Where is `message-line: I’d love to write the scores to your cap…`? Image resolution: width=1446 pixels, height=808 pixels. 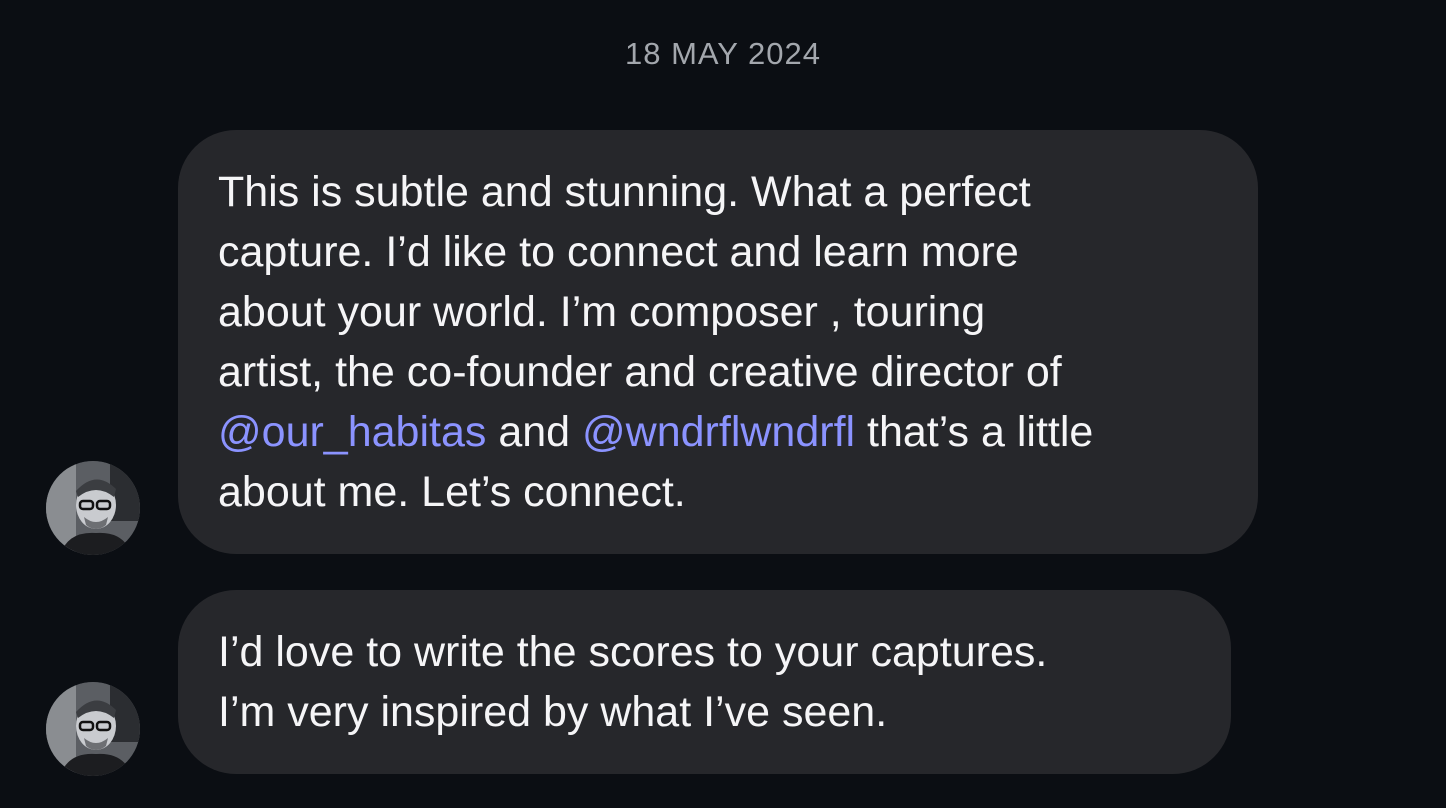
message-line: I’d love to write the scores to your cap… is located at coordinates (633, 652).